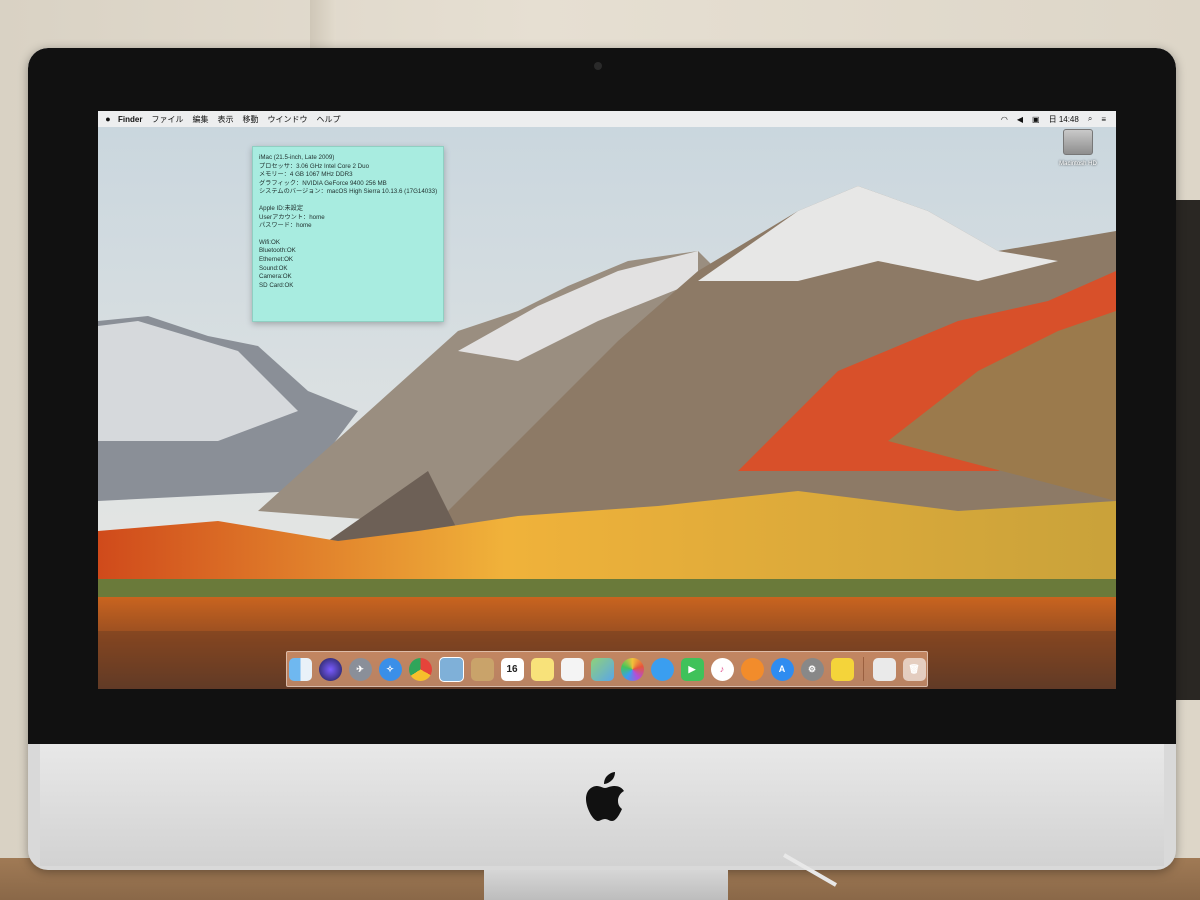 The width and height of the screenshot is (1200, 900). What do you see at coordinates (722, 669) in the screenshot?
I see `itunes-icon: ♪` at bounding box center [722, 669].